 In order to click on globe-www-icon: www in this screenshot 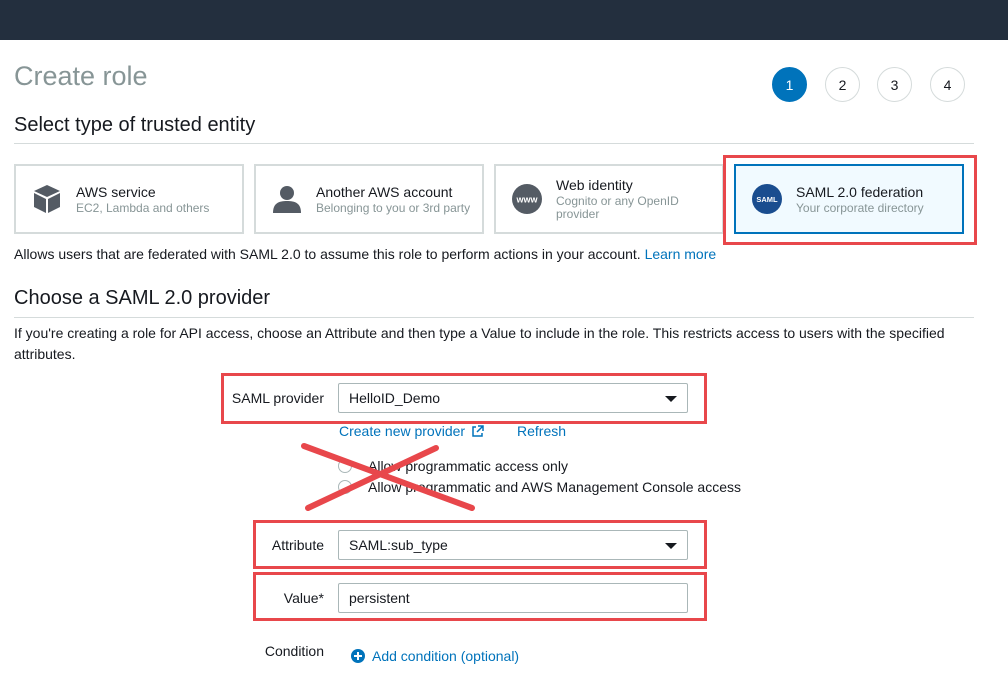, I will do `click(527, 199)`.